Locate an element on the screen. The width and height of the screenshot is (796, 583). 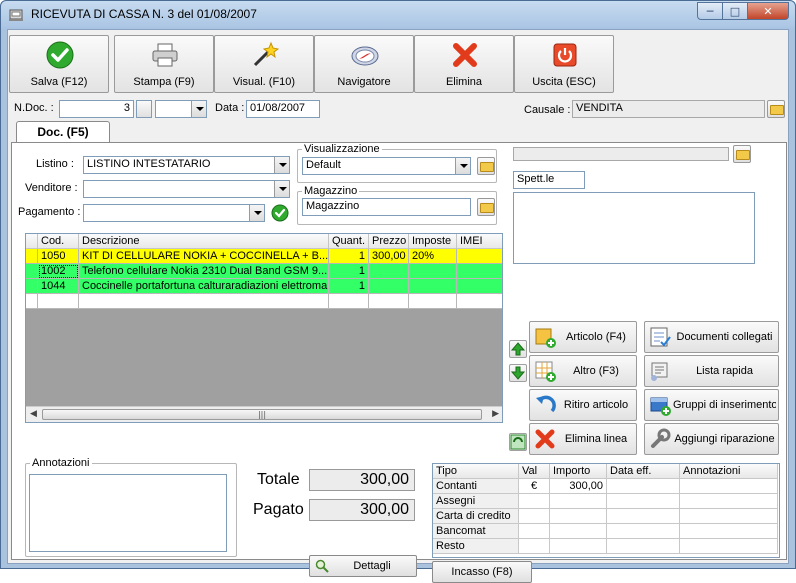
payment-type: Assegni is located at coordinates (476, 501).